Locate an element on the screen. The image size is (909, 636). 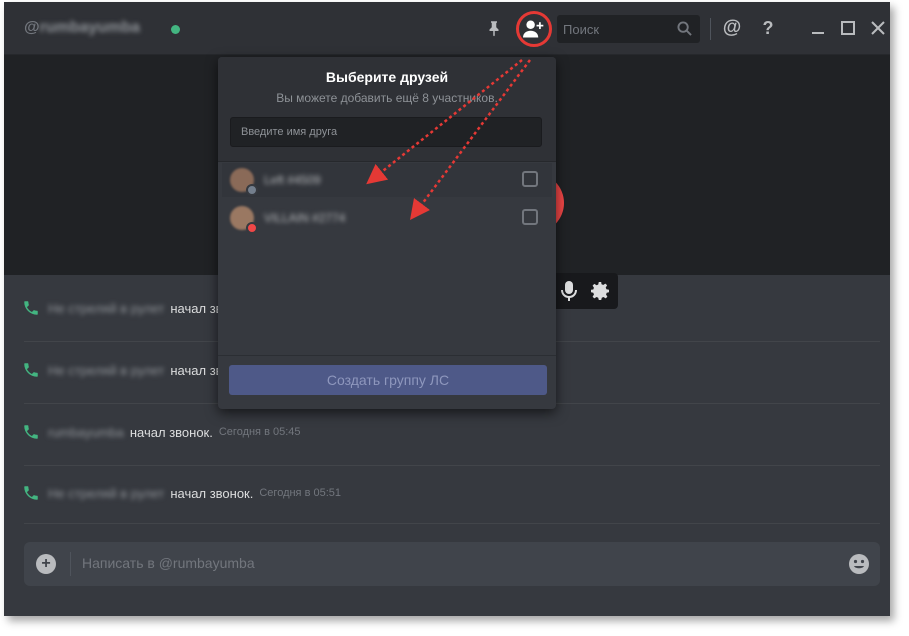
popup-footer-divider is located at coordinates (387, 355).